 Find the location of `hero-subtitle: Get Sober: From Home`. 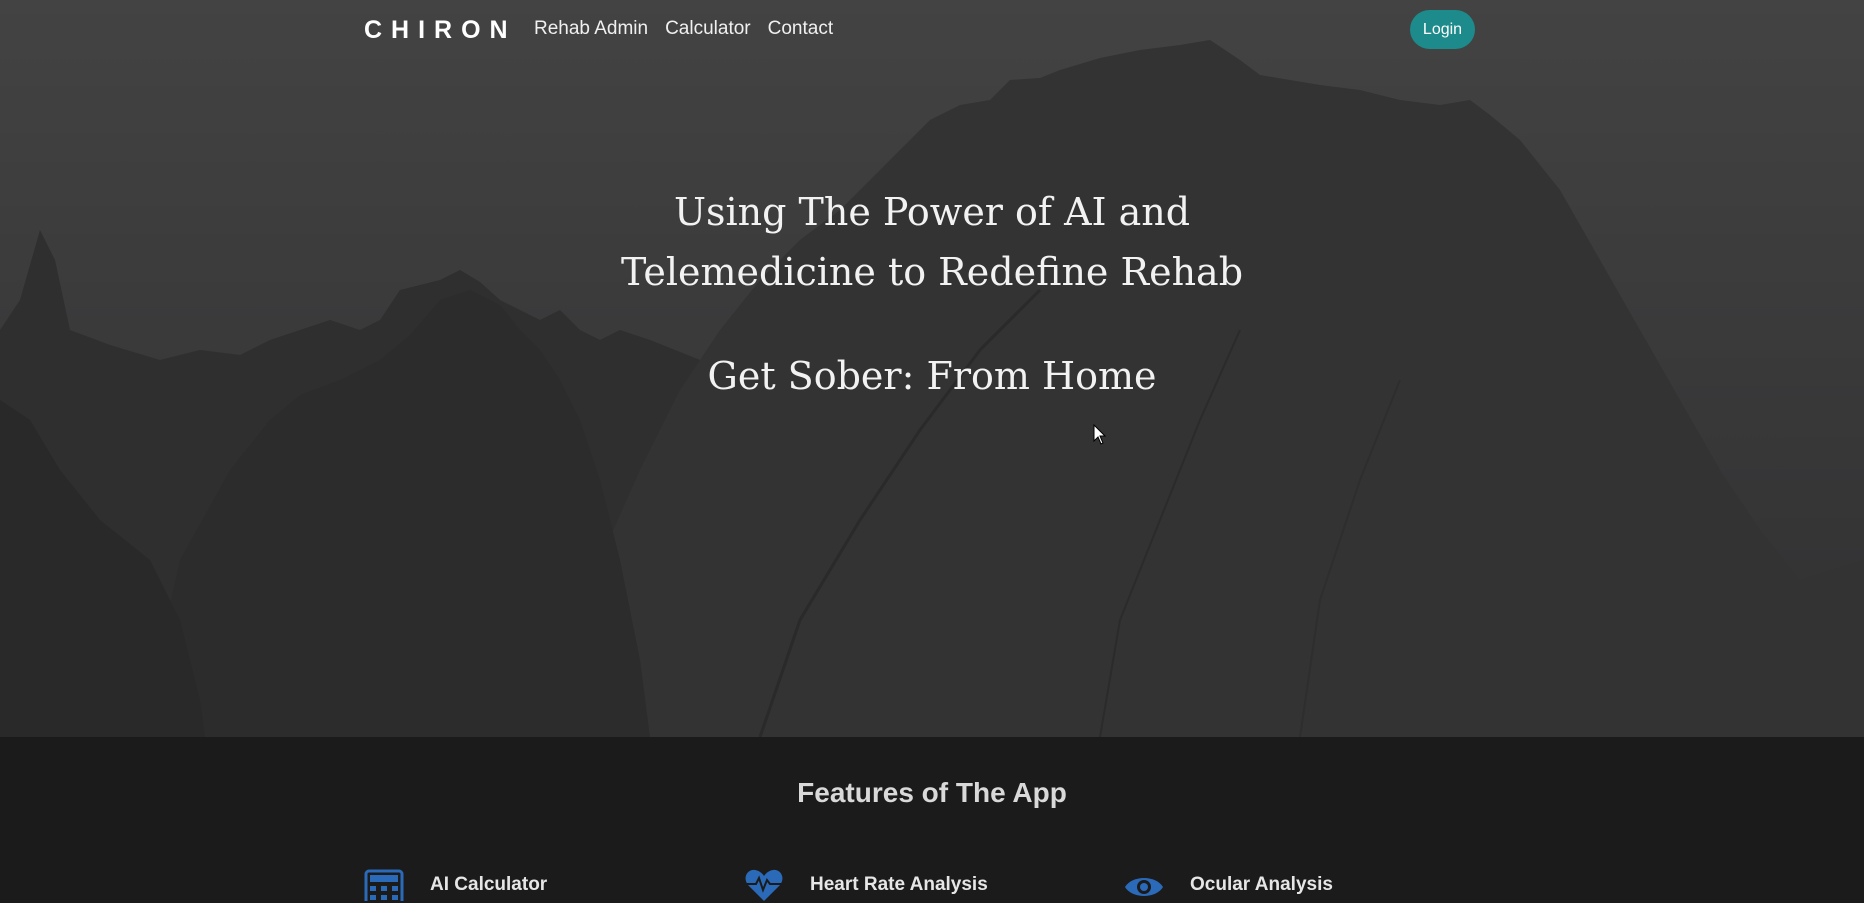

hero-subtitle: Get Sober: From Home is located at coordinates (932, 376).